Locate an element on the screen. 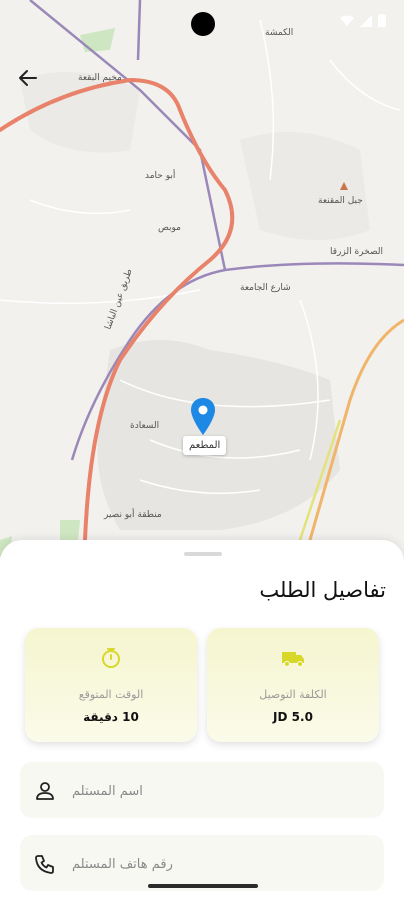 This screenshot has width=404, height=900. status-icons is located at coordinates (363, 20).